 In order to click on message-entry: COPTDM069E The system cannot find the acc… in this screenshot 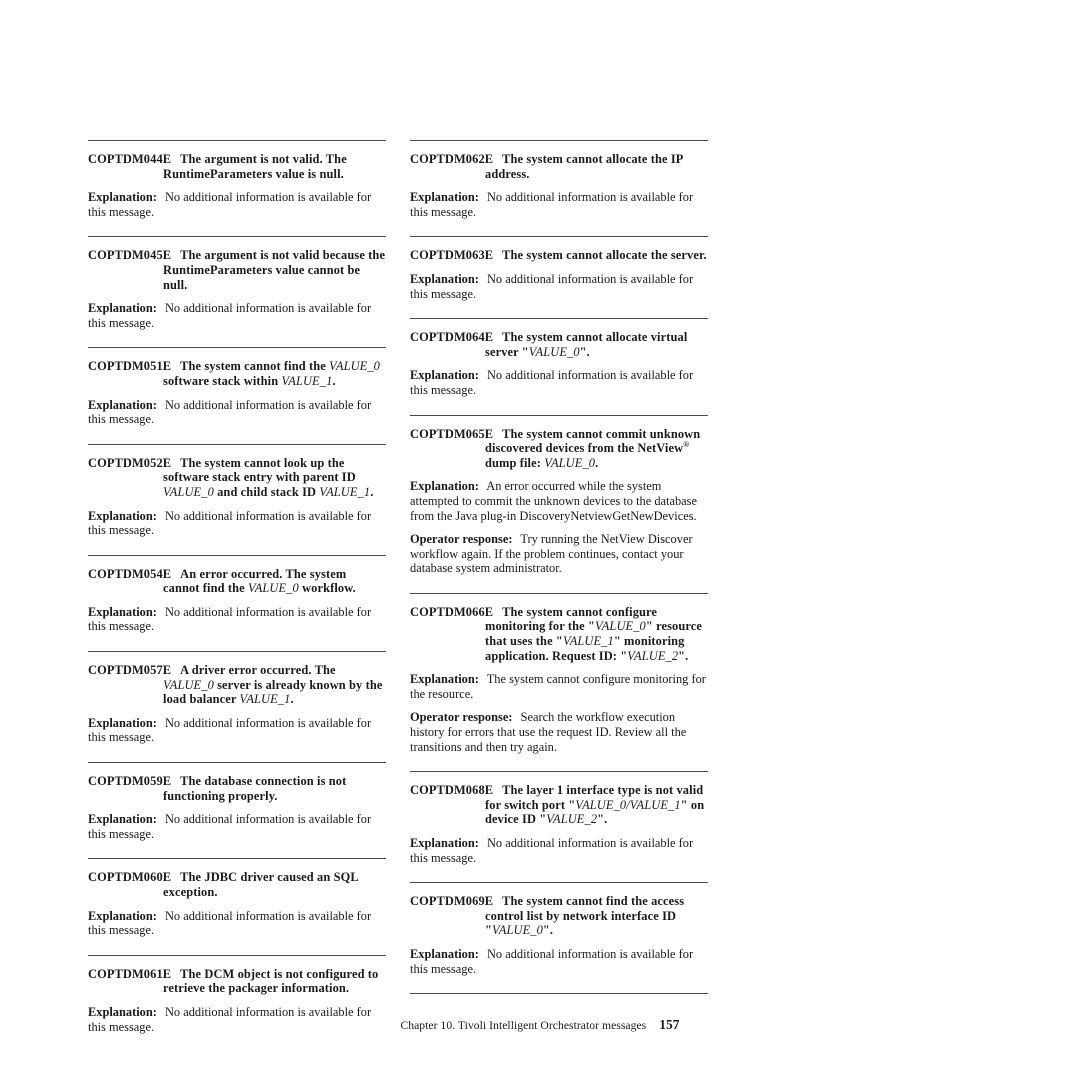, I will do `click(559, 929)`.